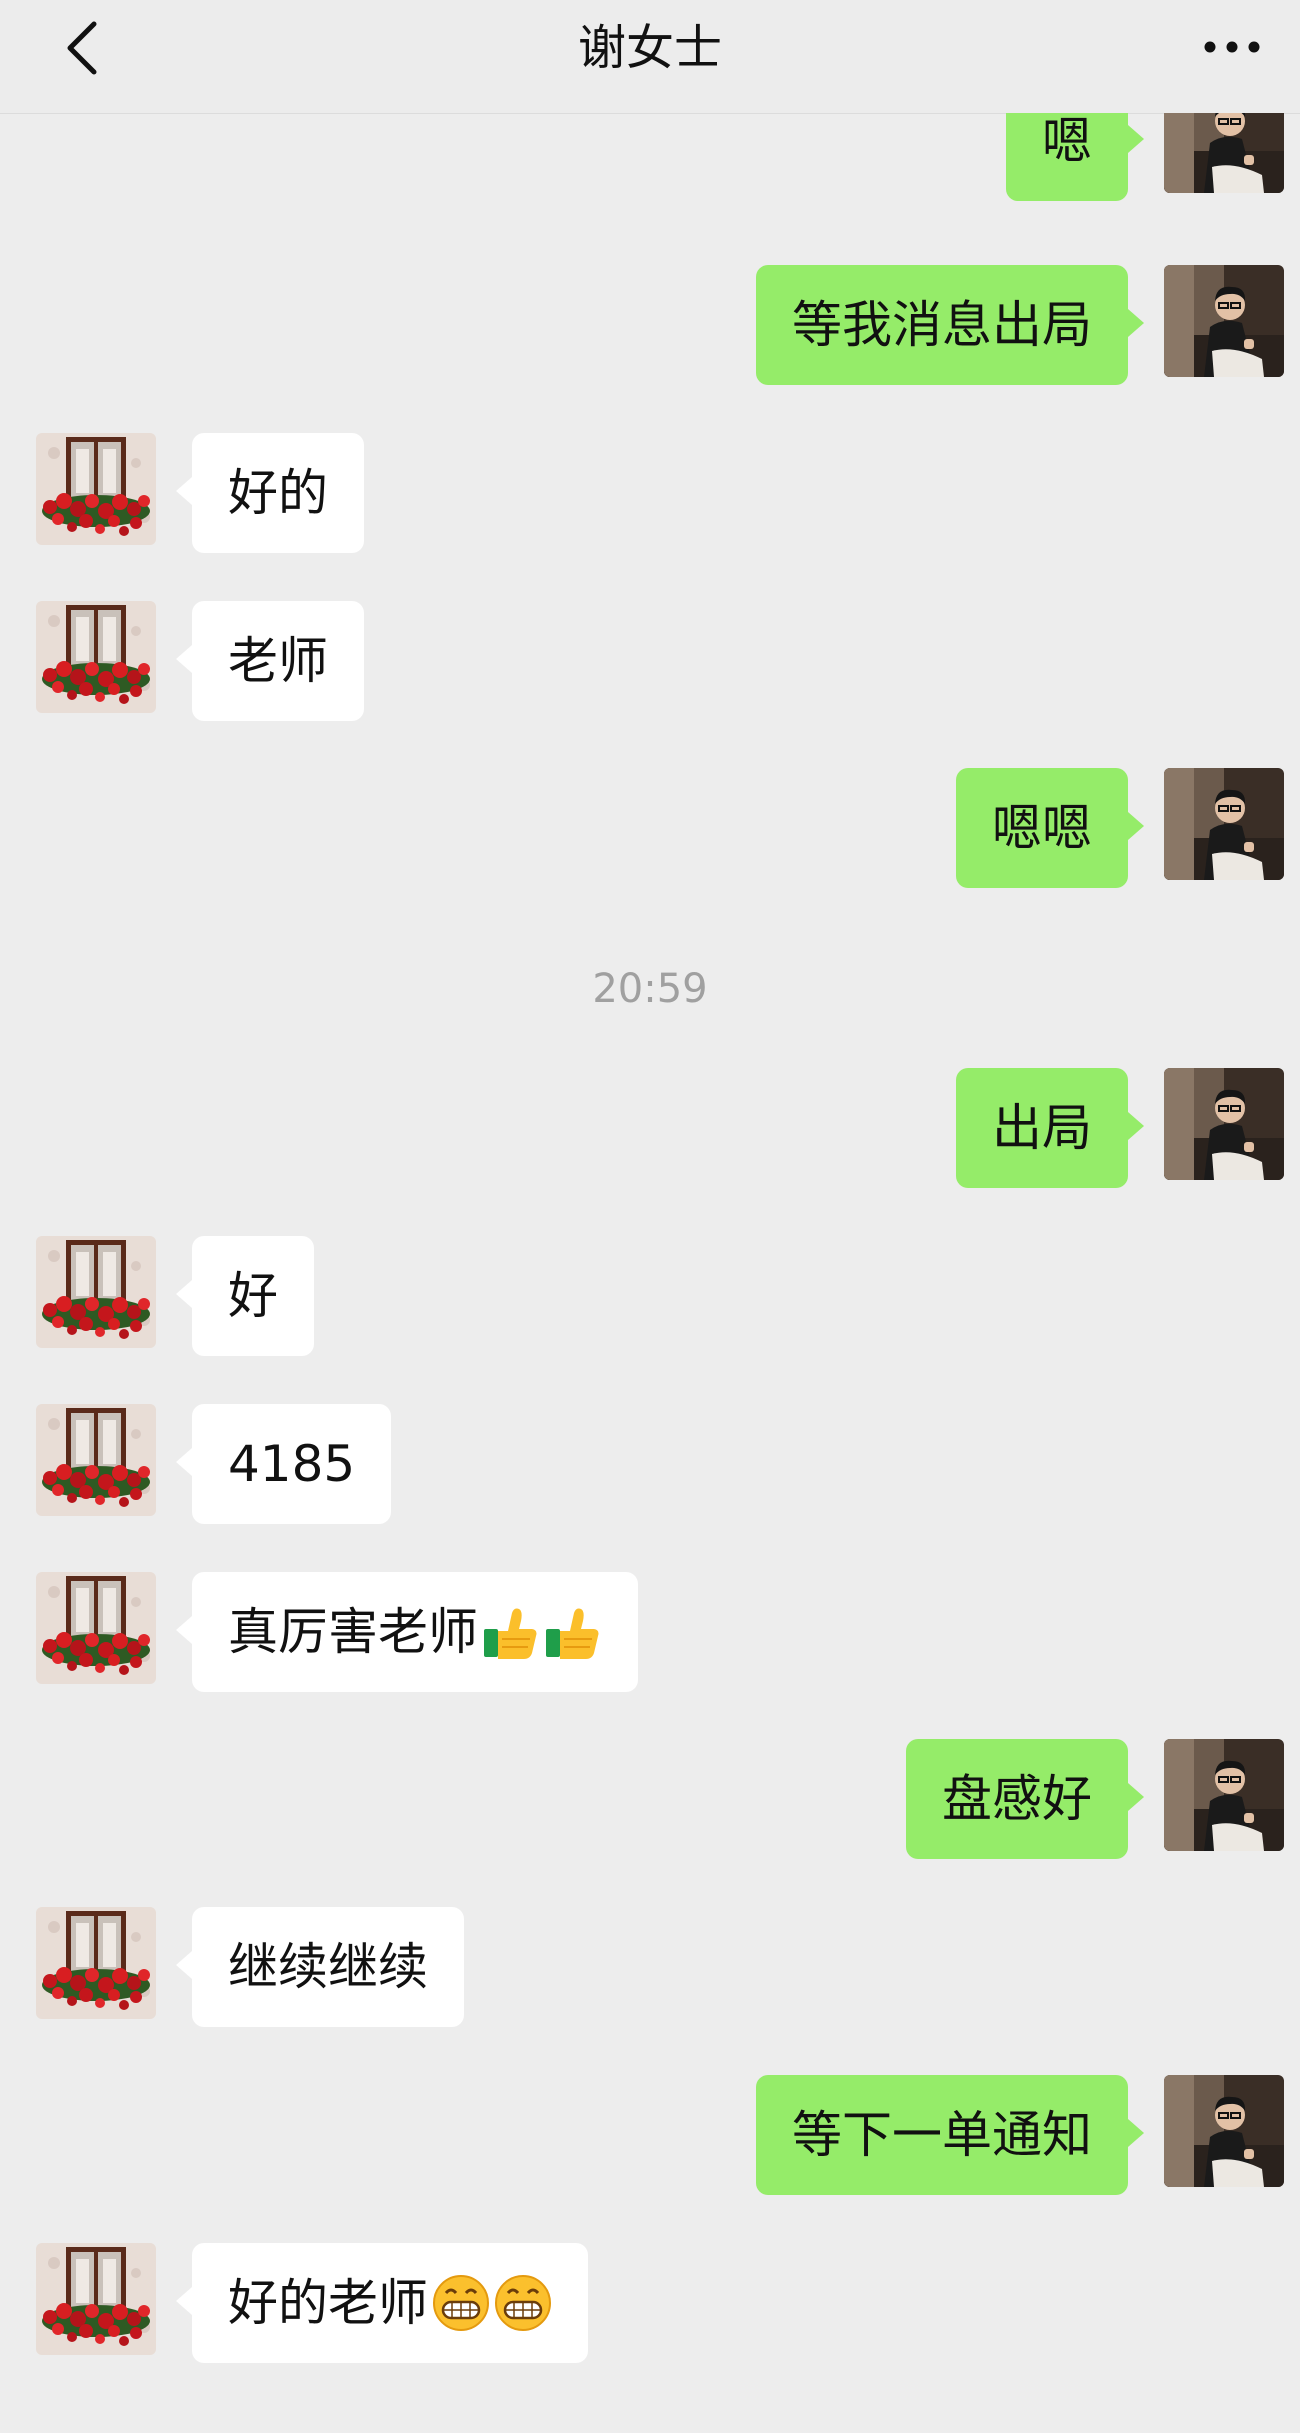 This screenshot has height=2433, width=1300. I want to click on message-text: 真厉害老师, so click(353, 1632).